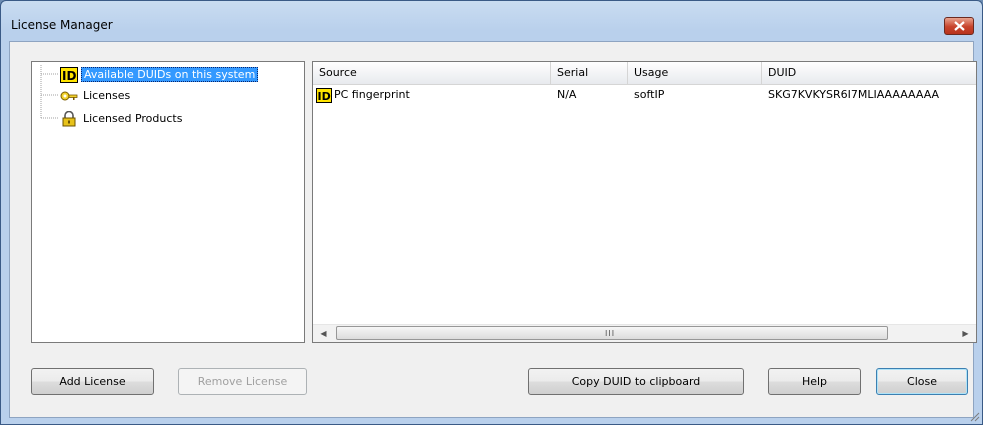 The width and height of the screenshot is (983, 425). What do you see at coordinates (869, 73) in the screenshot?
I see `column-header-duid: DUID` at bounding box center [869, 73].